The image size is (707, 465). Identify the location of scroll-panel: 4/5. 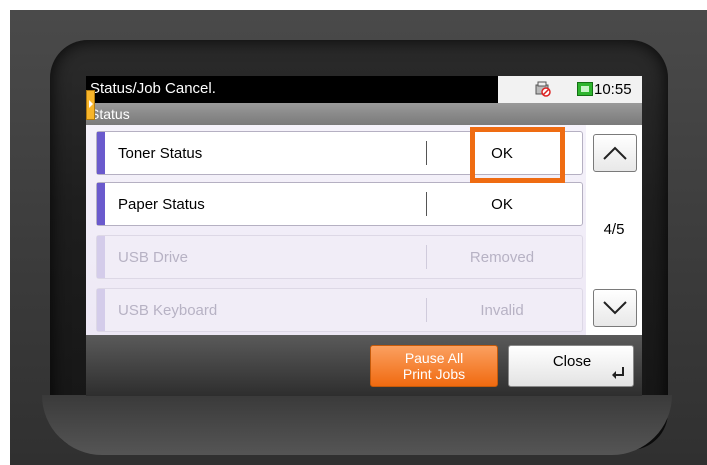
(614, 230).